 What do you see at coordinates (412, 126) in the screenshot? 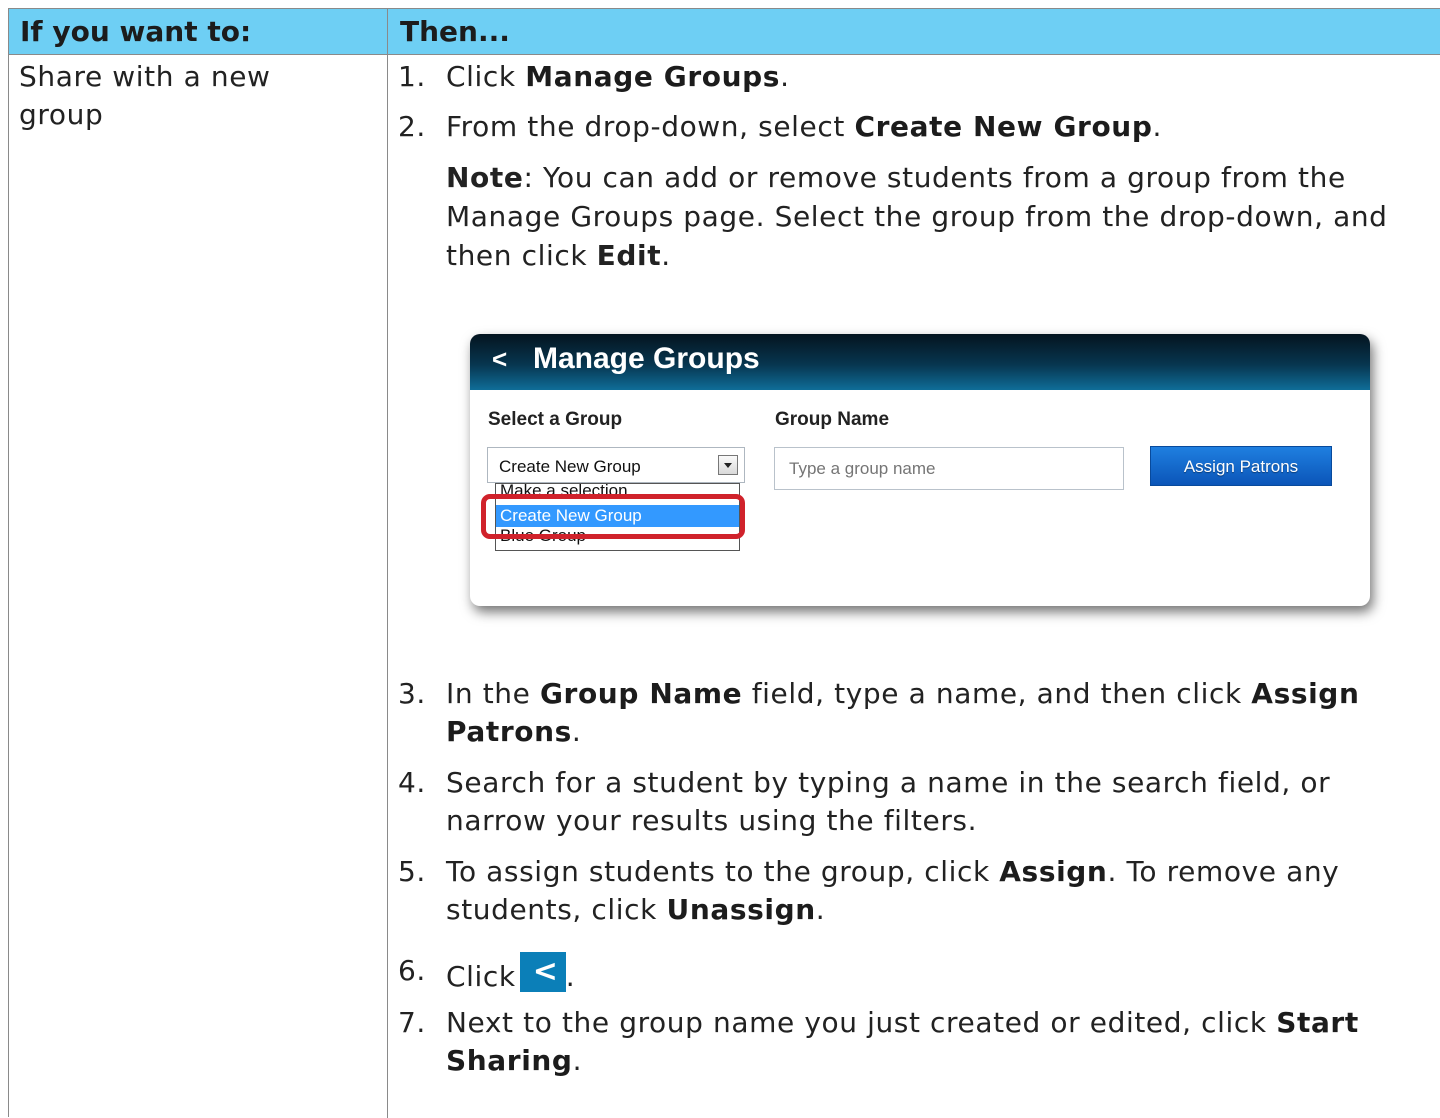
I see `step-number: 2.` at bounding box center [412, 126].